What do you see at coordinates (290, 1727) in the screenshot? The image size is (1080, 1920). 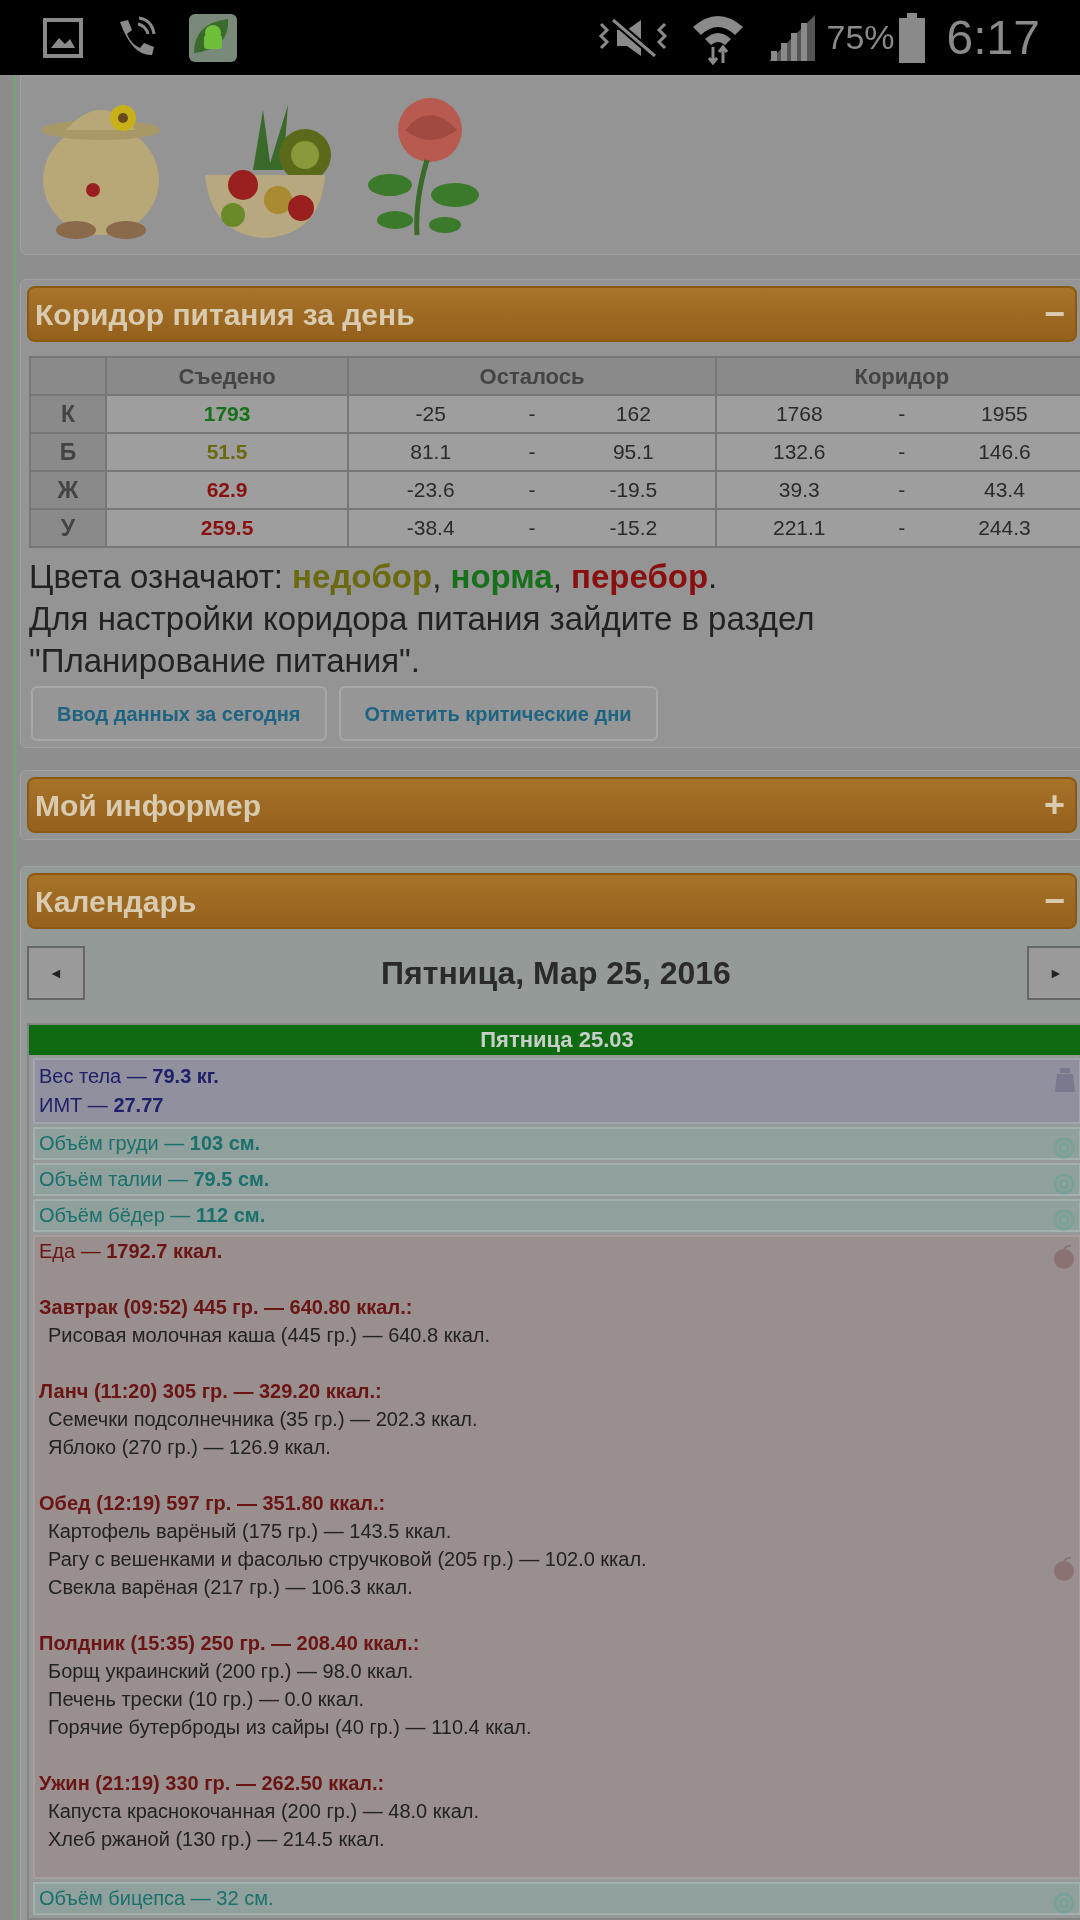 I see `food-item: Горячие бутерброды из сайры (40 гр.) — 110.4 ккал.` at bounding box center [290, 1727].